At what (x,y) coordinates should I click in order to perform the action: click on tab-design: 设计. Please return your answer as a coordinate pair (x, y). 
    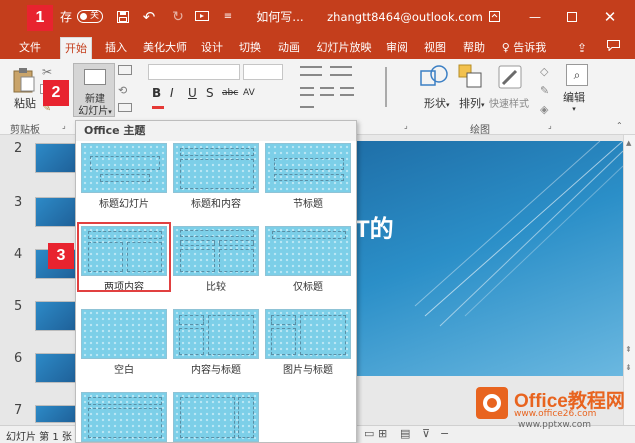
    Looking at the image, I should click on (212, 48).